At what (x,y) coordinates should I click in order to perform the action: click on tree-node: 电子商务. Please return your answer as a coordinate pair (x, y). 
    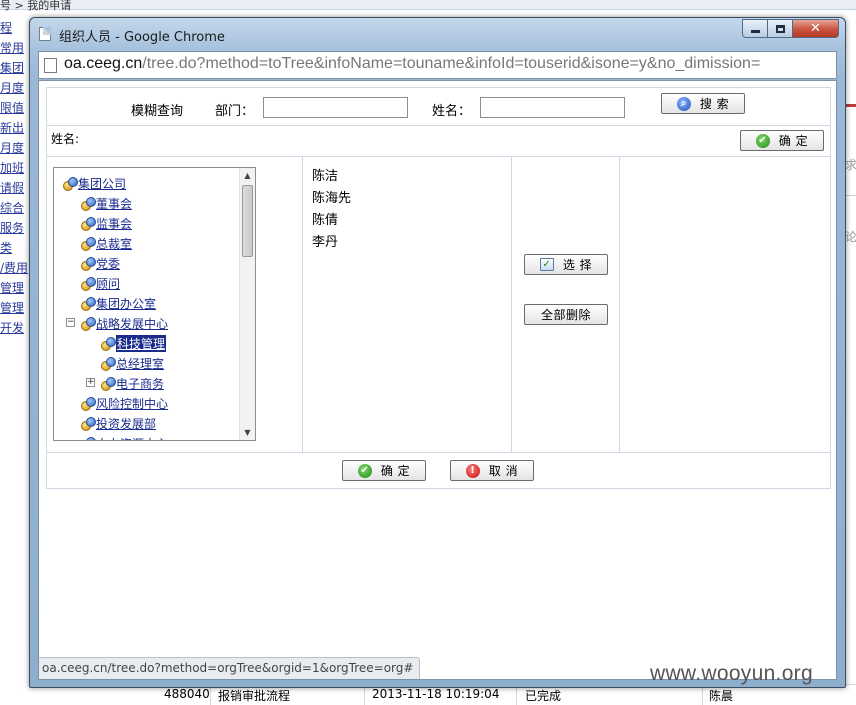
    Looking at the image, I should click on (132, 383).